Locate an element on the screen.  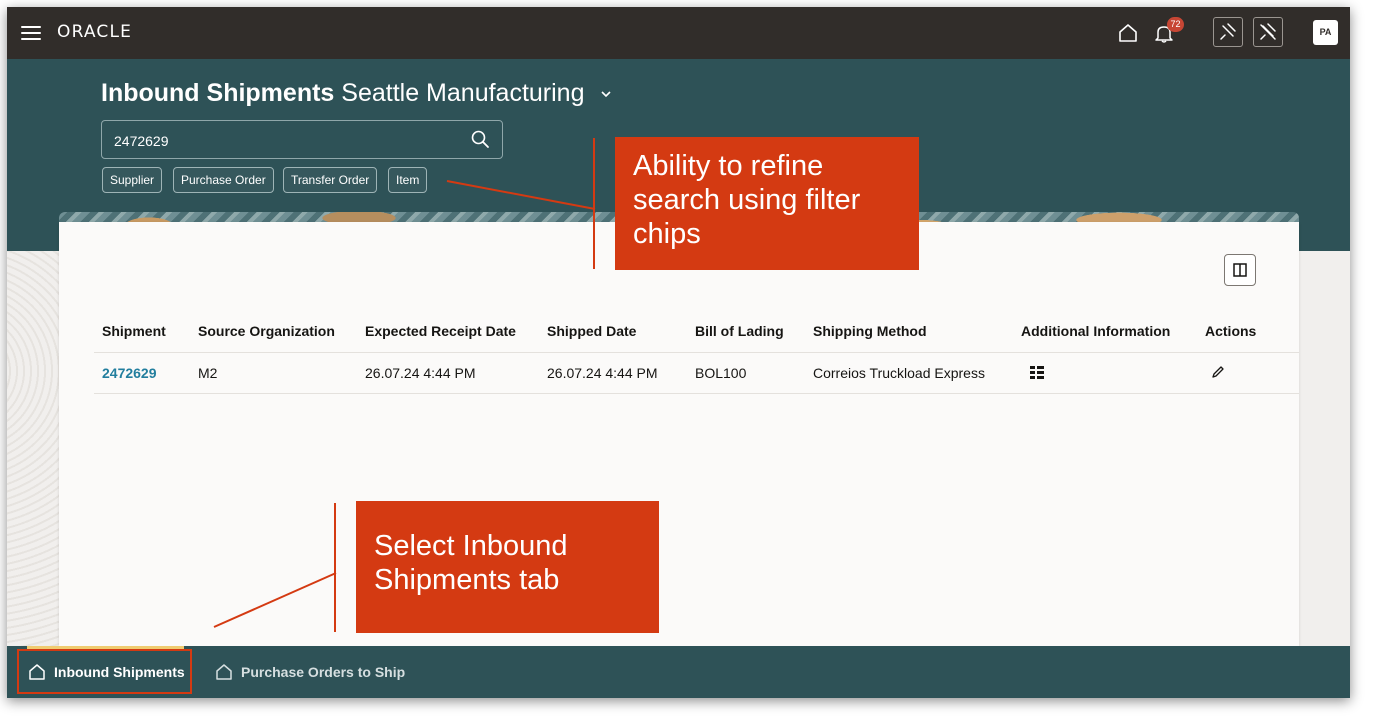
menu-icon is located at coordinates (31, 33).